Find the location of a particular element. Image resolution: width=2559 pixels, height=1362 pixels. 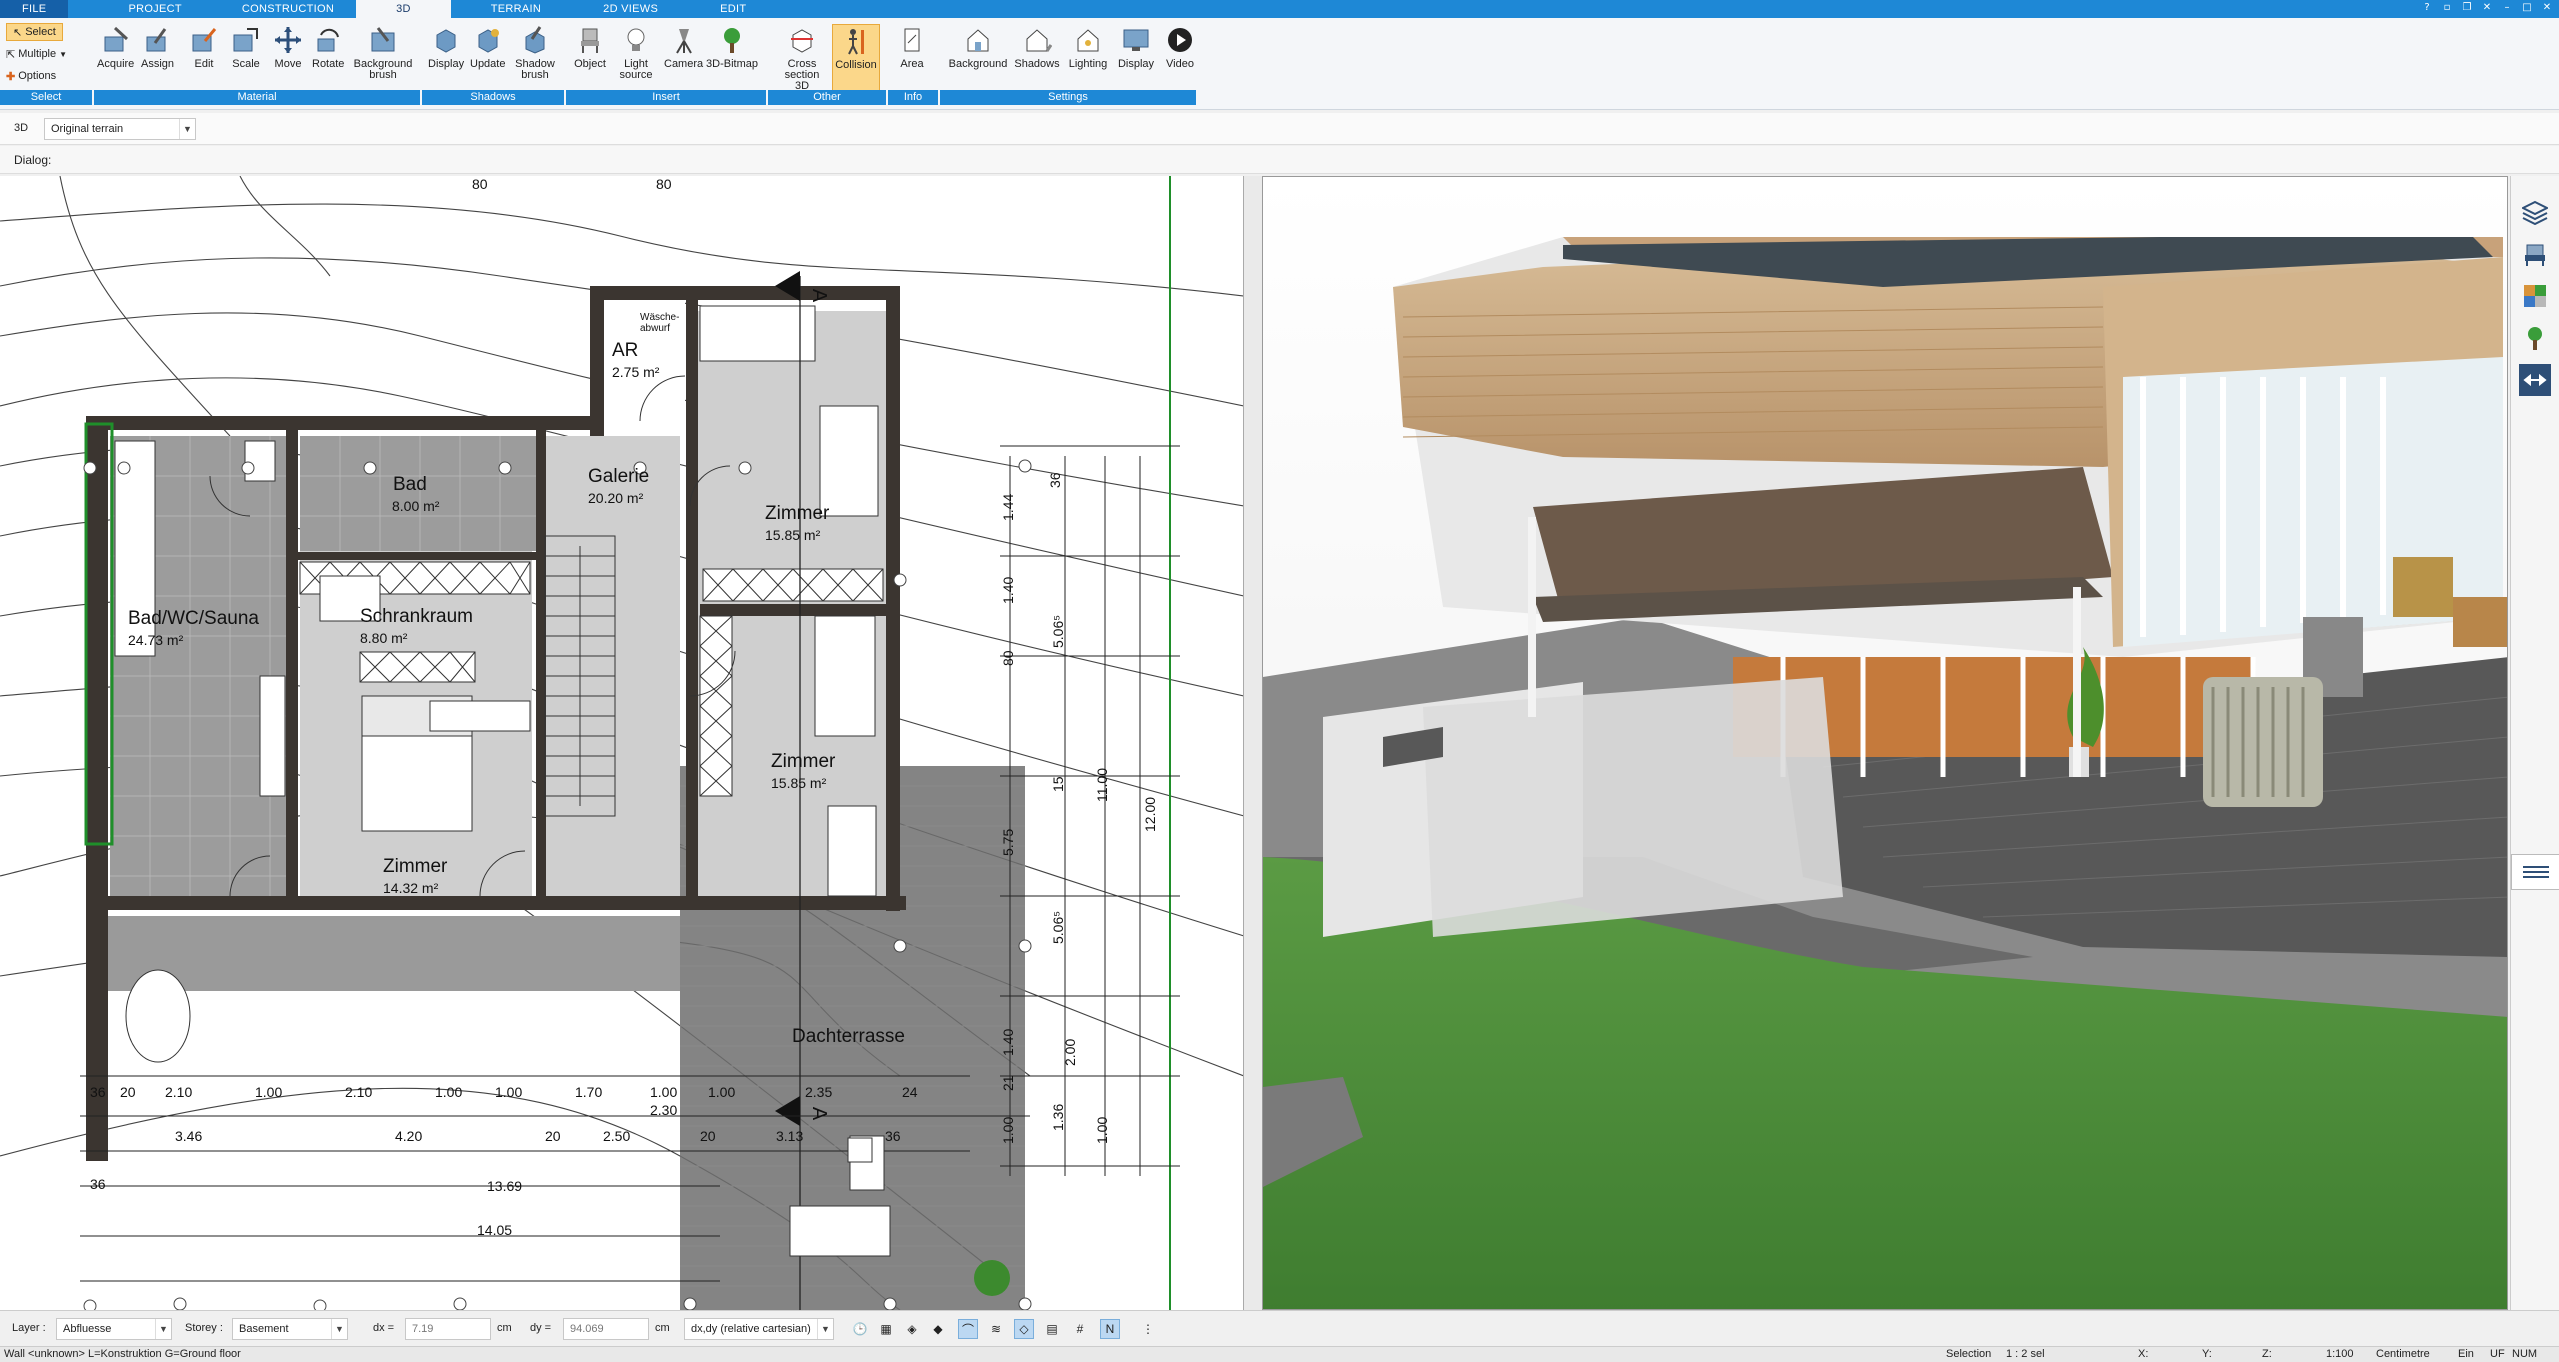

group-info: Info is located at coordinates (913, 97).